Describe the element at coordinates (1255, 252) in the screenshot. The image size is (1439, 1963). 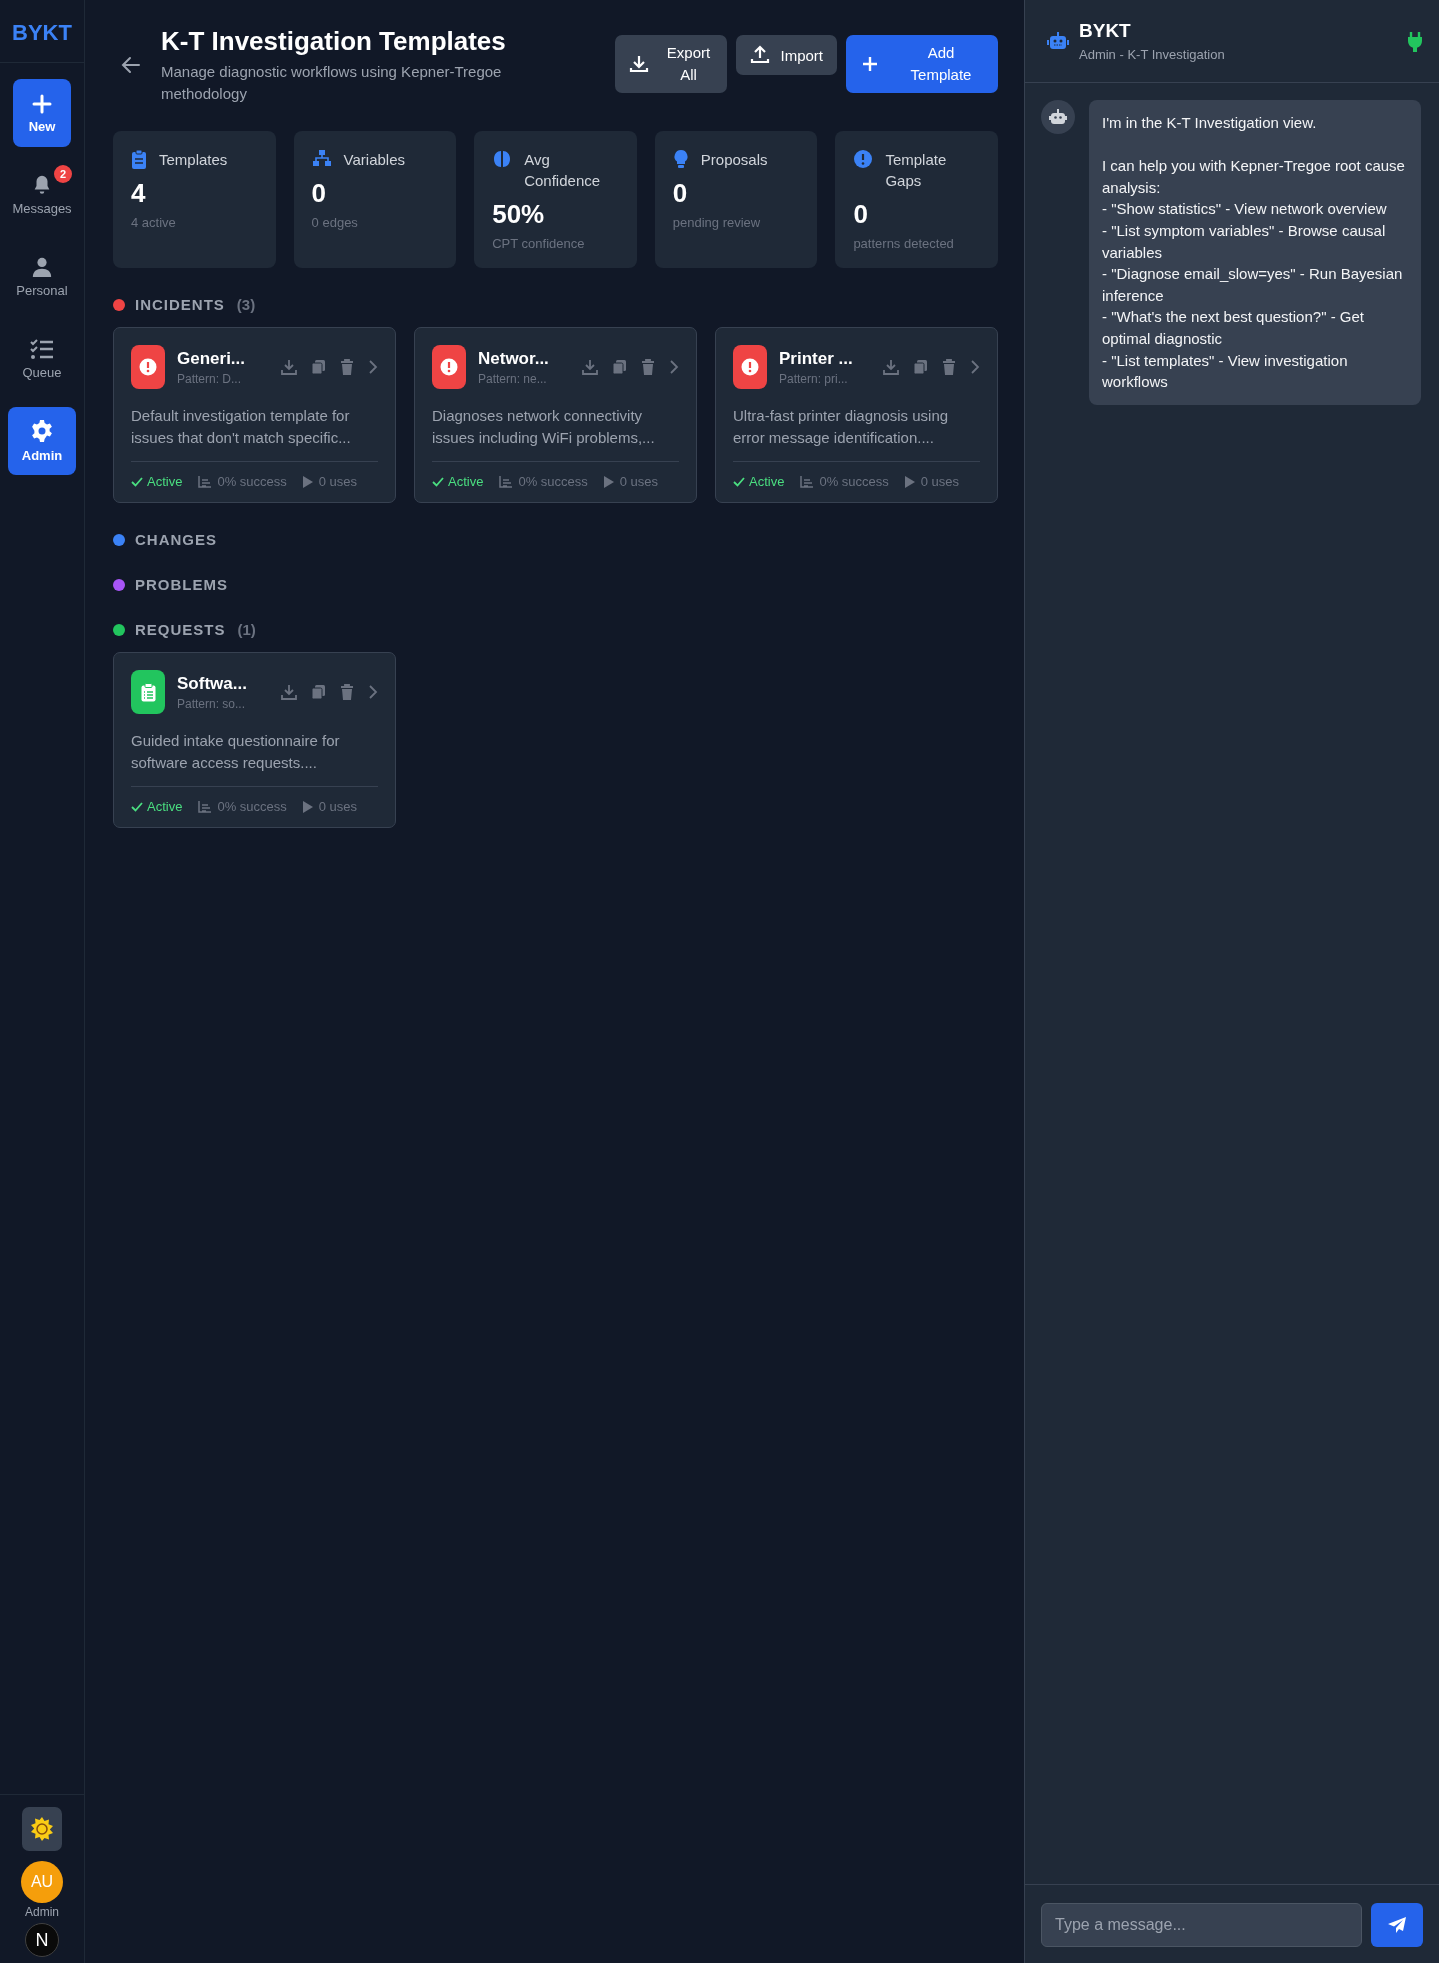
I see `chat-message: I'm in the K-T Investigation view. I can help you with Kepner-Tregoe root cause analysis: - "Show statistics" - View network overview - "List symptom variables" - Browse causal variables - "Diagnose email_slow=yes" - Run Bayesian inference - "What's the next best question?" - Get optimal diagnostic - "List templates" - View investigation workflows` at that location.